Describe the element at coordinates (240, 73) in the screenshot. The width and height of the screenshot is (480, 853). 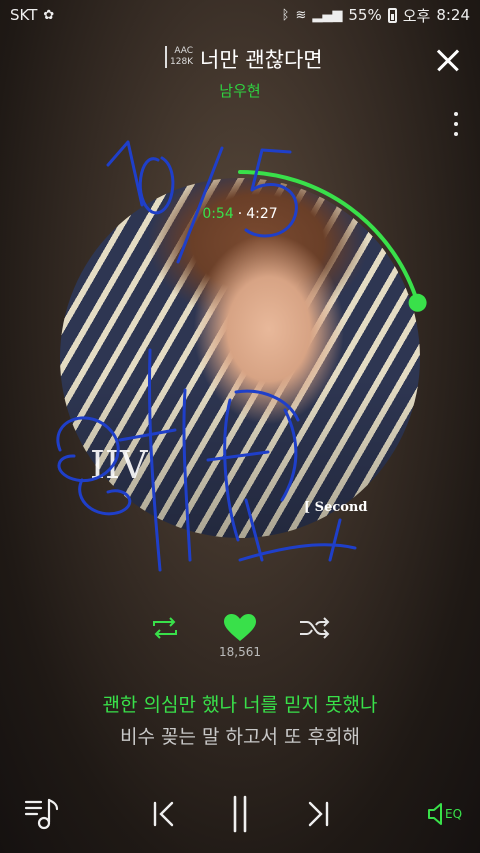
I see `player-header: AAC 128K 너만 괜찮다면 남우현` at that location.